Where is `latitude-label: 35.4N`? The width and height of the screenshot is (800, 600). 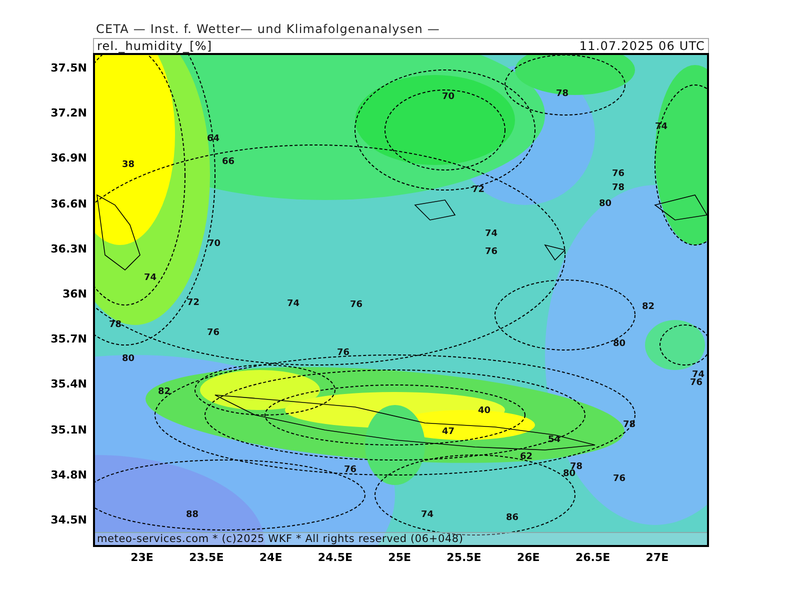 latitude-label: 35.4N is located at coordinates (68, 384).